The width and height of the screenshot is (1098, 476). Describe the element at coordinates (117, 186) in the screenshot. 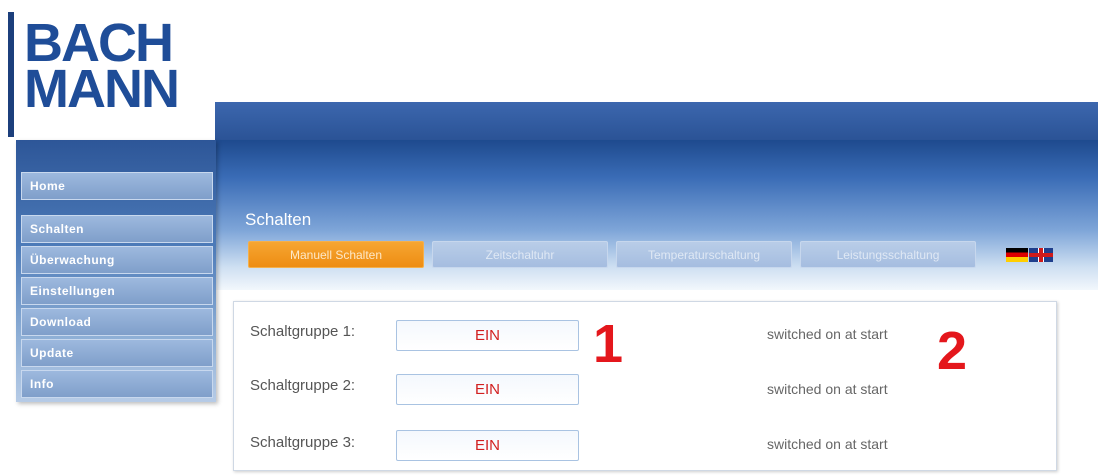

I see `sidebar-item-home: Home` at that location.